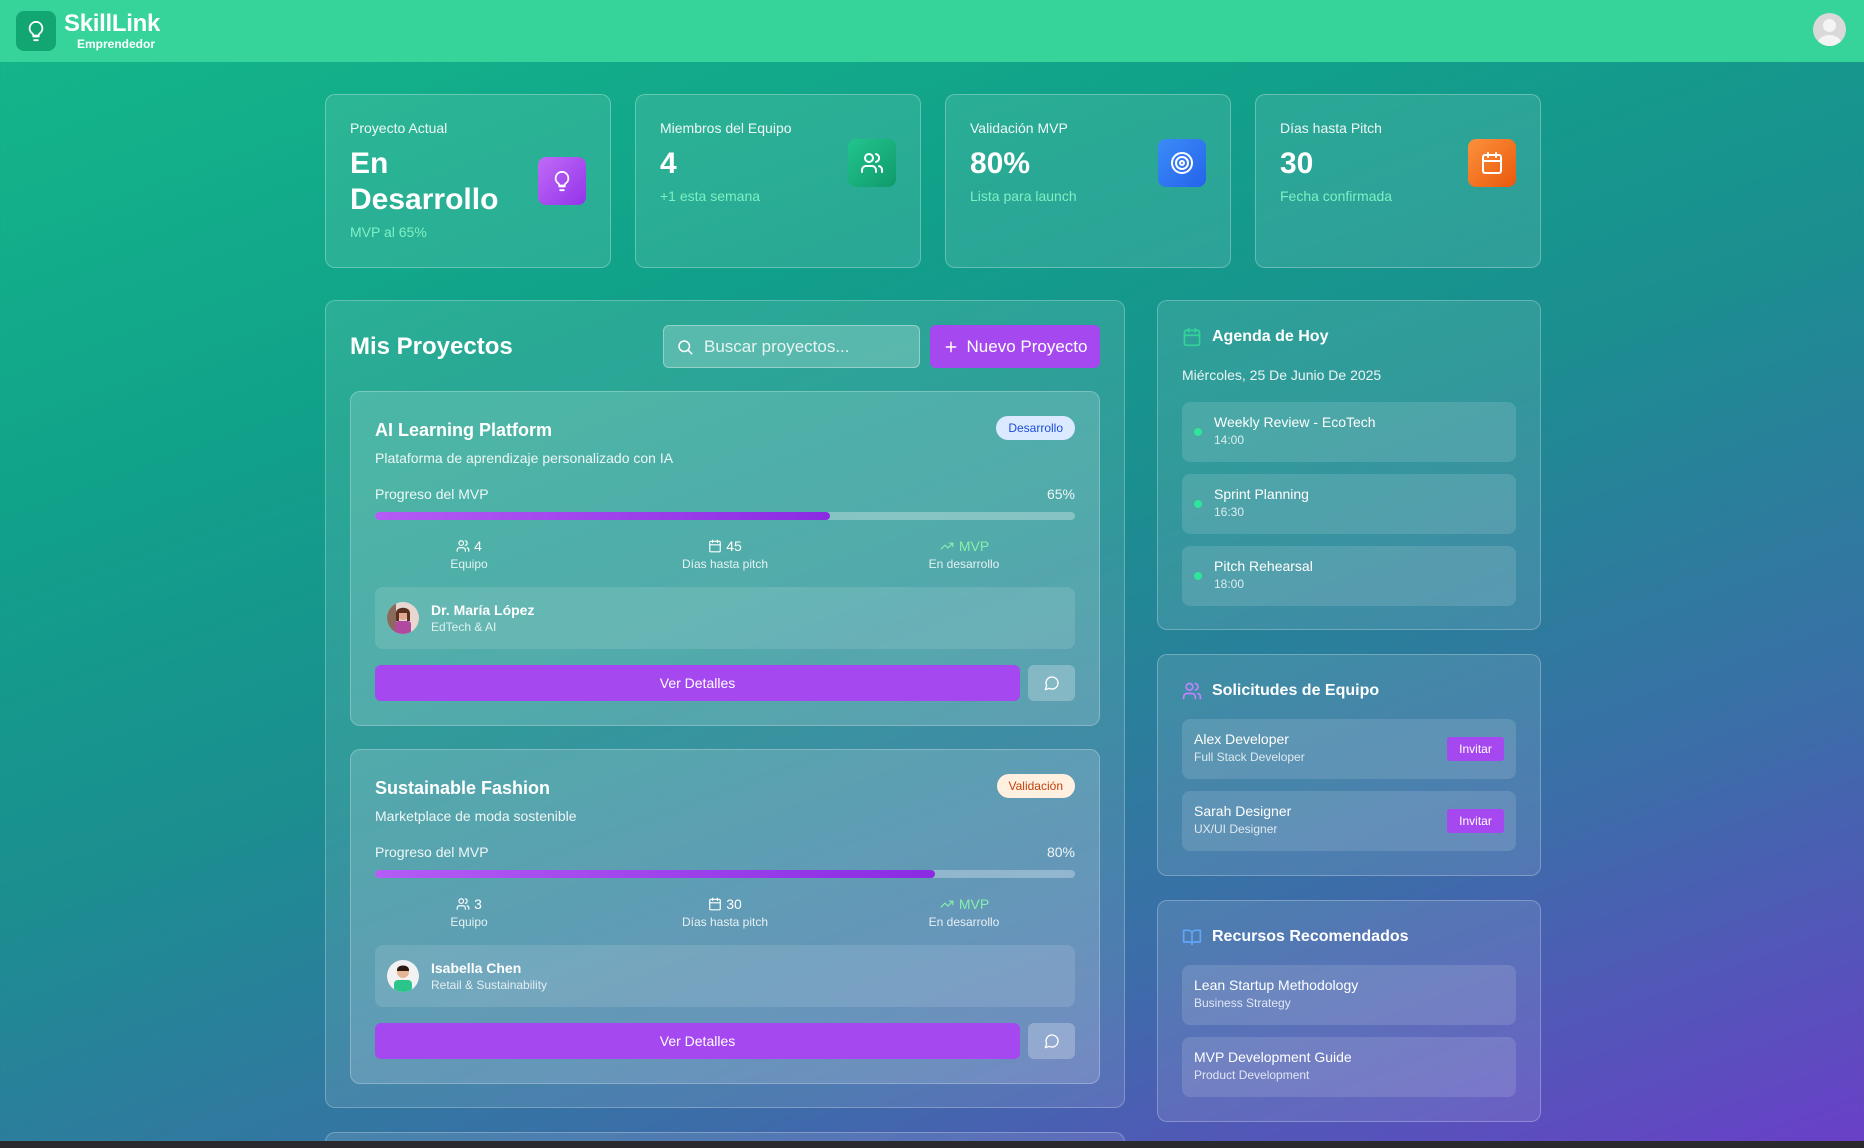 The height and width of the screenshot is (1148, 1864). I want to click on agenda-item-time: 18:00, so click(1229, 584).